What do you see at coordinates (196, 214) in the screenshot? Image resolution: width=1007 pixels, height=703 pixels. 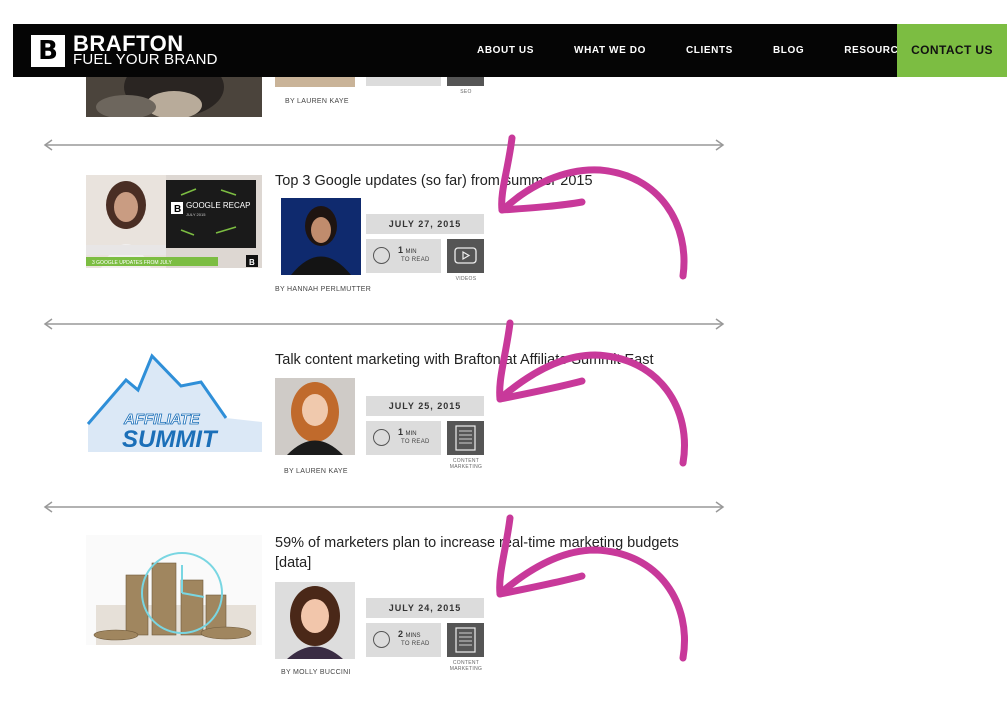 I see `svg-text: JULY 2015` at bounding box center [196, 214].